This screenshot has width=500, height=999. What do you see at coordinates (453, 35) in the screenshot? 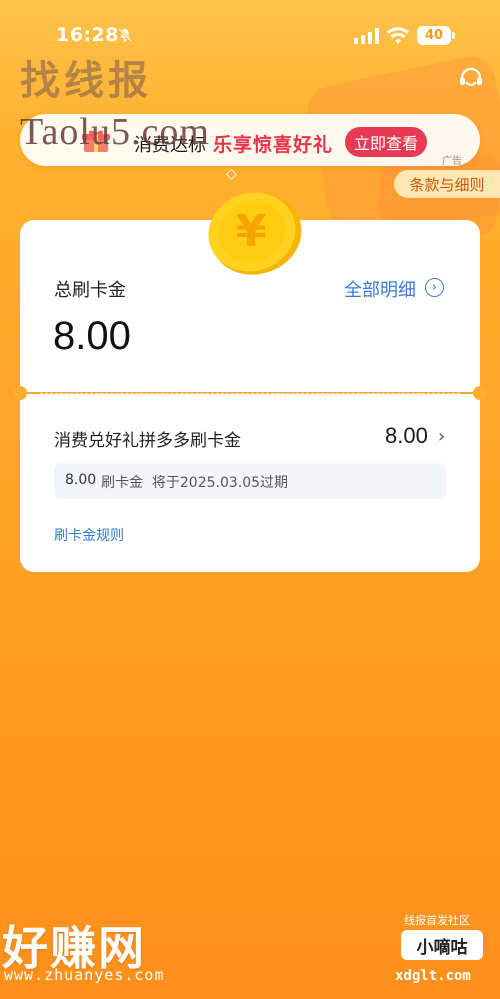
I see `battery-tip` at bounding box center [453, 35].